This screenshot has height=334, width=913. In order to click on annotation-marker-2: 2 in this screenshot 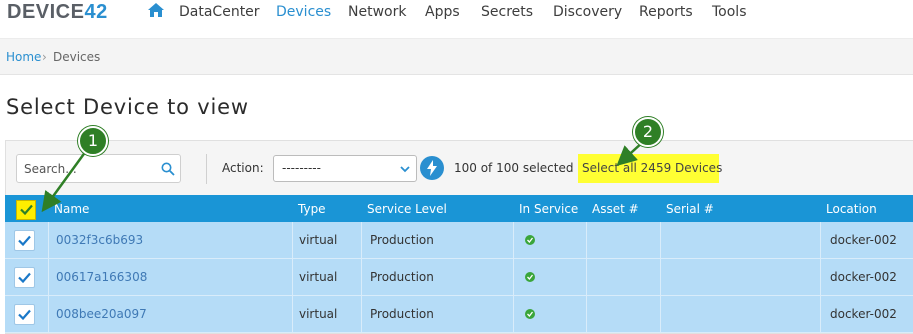, I will do `click(648, 132)`.